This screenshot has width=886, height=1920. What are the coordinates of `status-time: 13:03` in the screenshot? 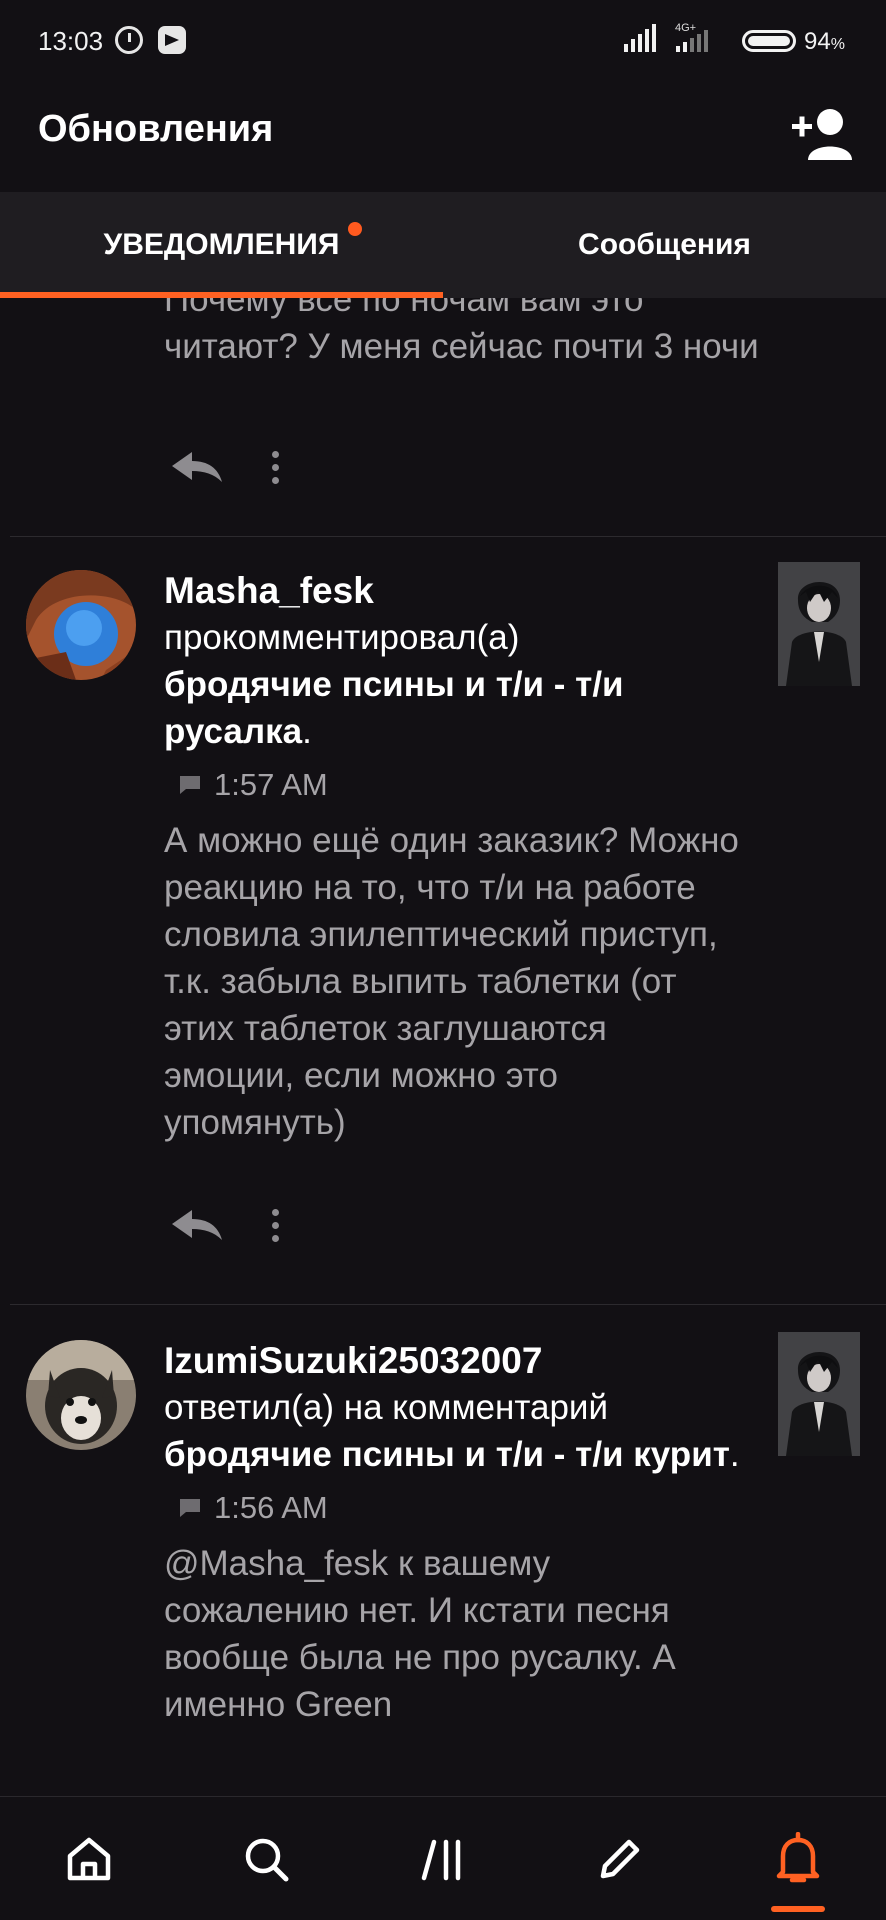 It's located at (71, 41).